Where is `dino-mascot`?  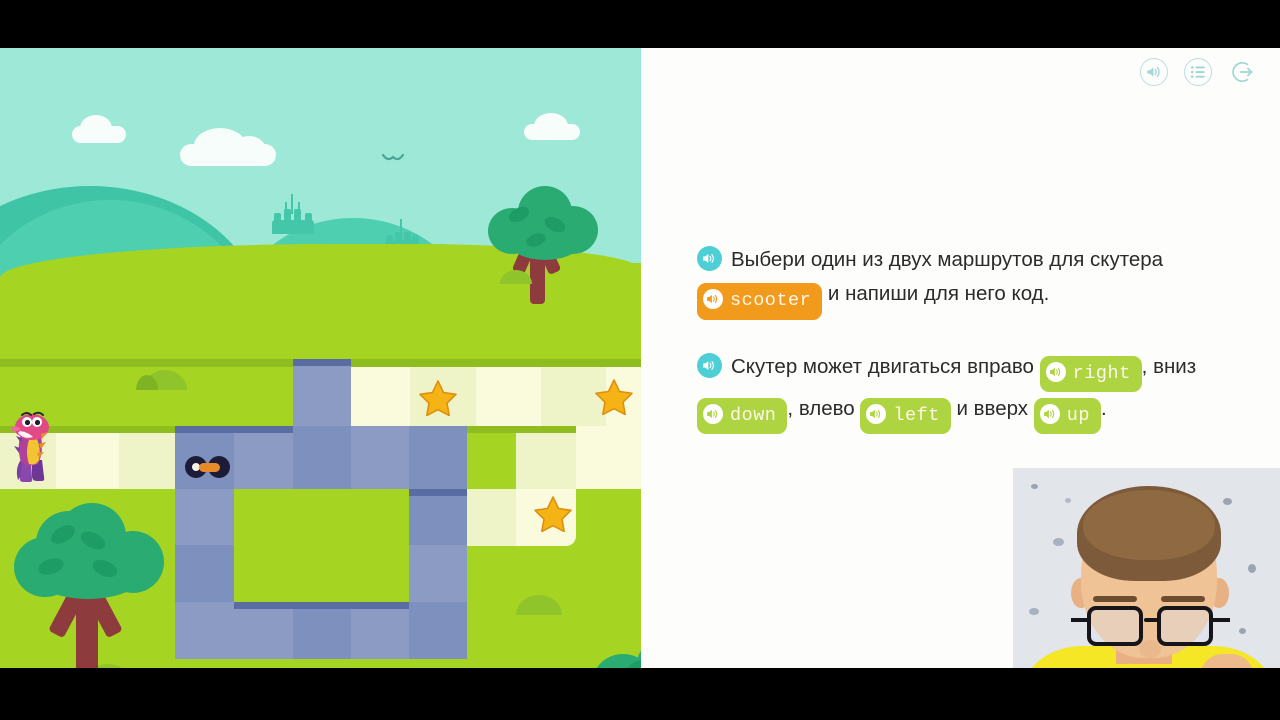 dino-mascot is located at coordinates (30, 446).